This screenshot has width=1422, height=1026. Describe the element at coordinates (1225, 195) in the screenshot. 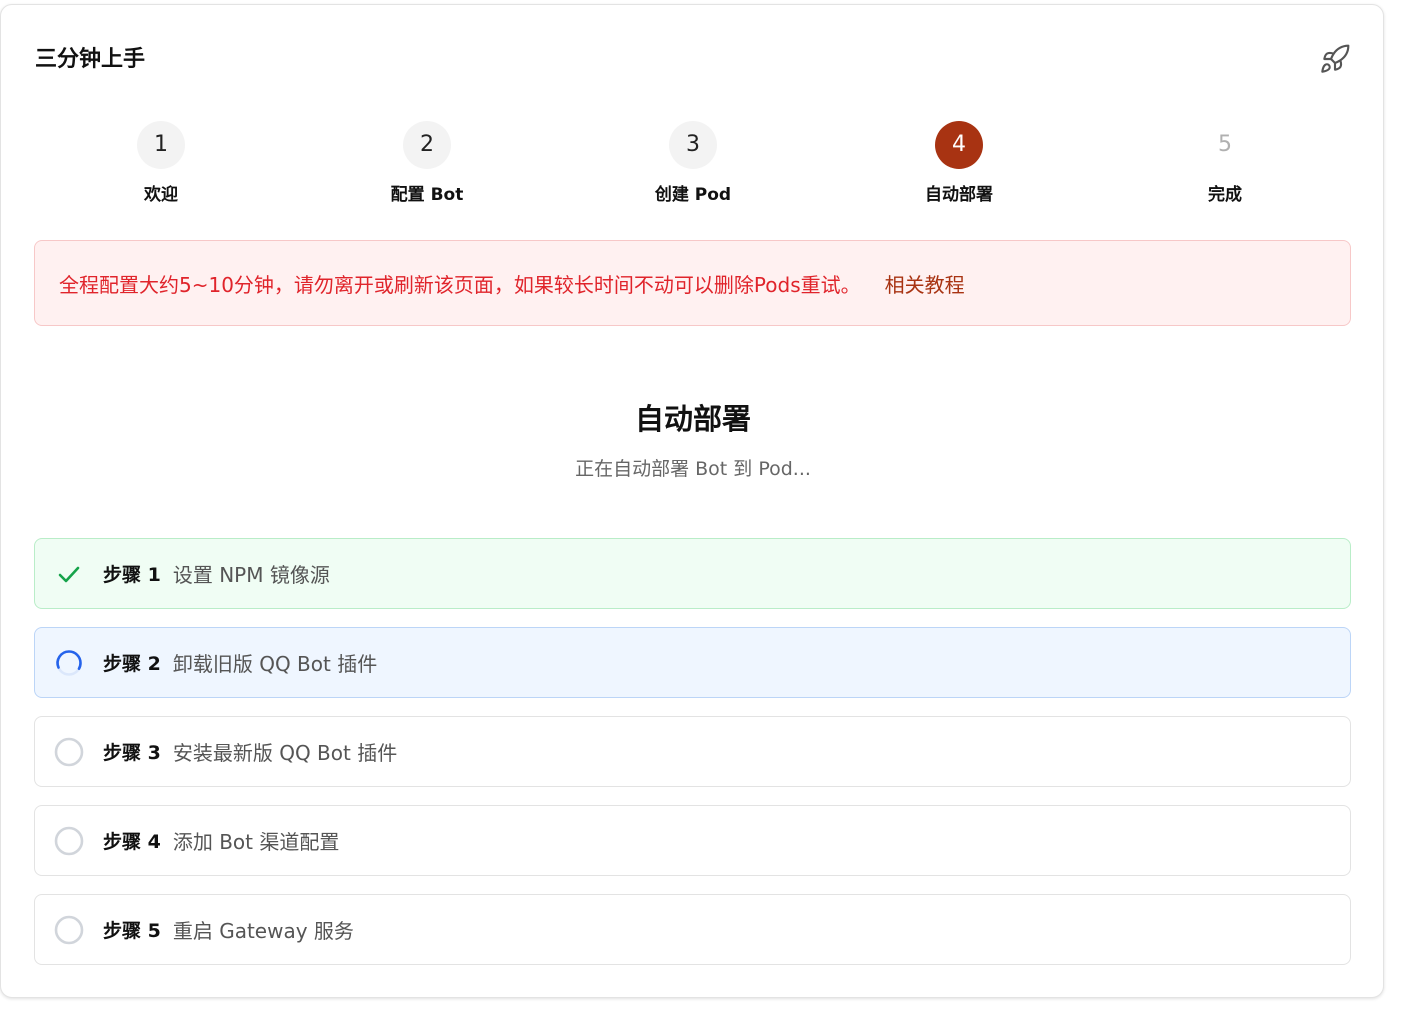

I see `stage-label: 完成` at that location.